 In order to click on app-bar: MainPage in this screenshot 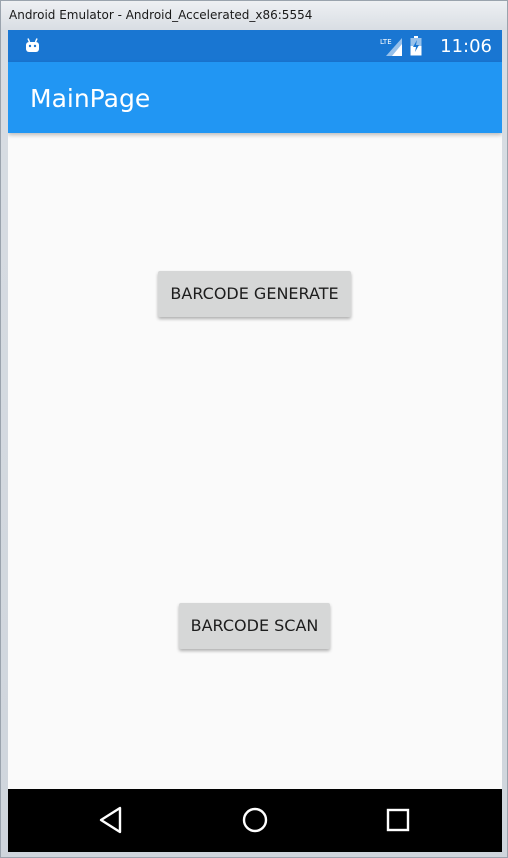, I will do `click(255, 97)`.